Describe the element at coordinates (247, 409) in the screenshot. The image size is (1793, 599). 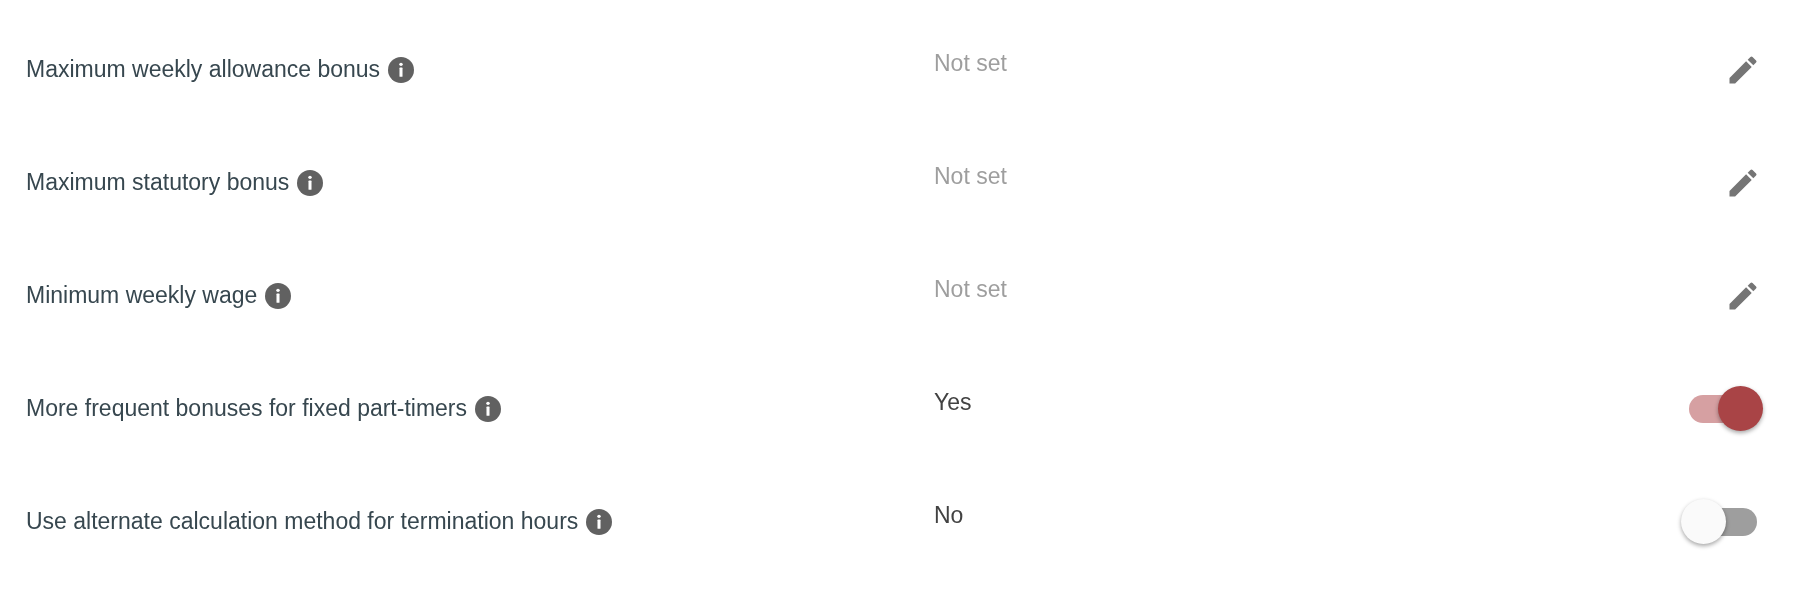
I see `setting-label: More frequent bonuses for fixed part-timers` at that location.